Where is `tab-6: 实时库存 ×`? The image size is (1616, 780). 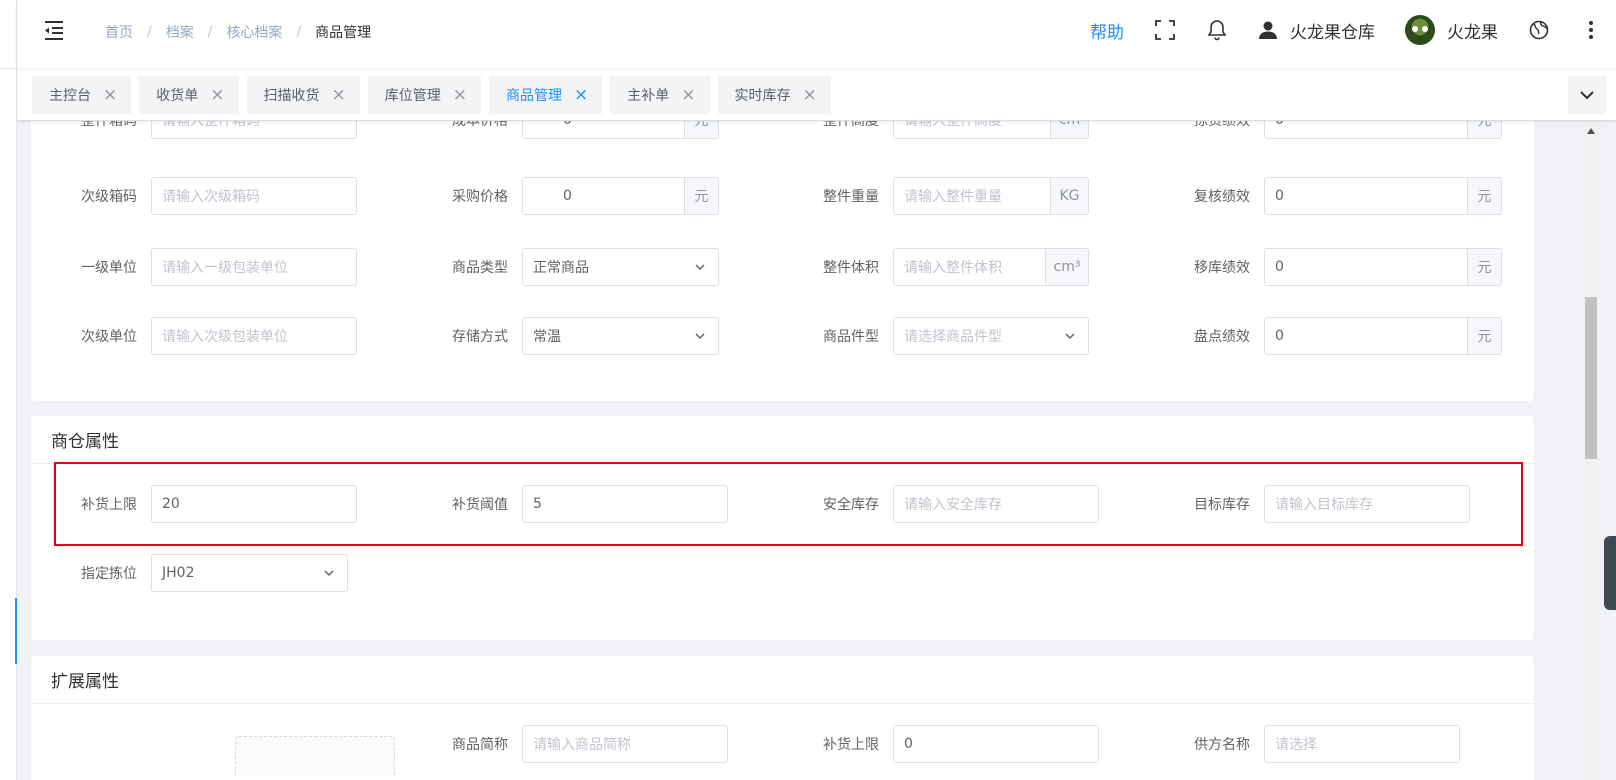
tab-6: 实时库存 × is located at coordinates (774, 95).